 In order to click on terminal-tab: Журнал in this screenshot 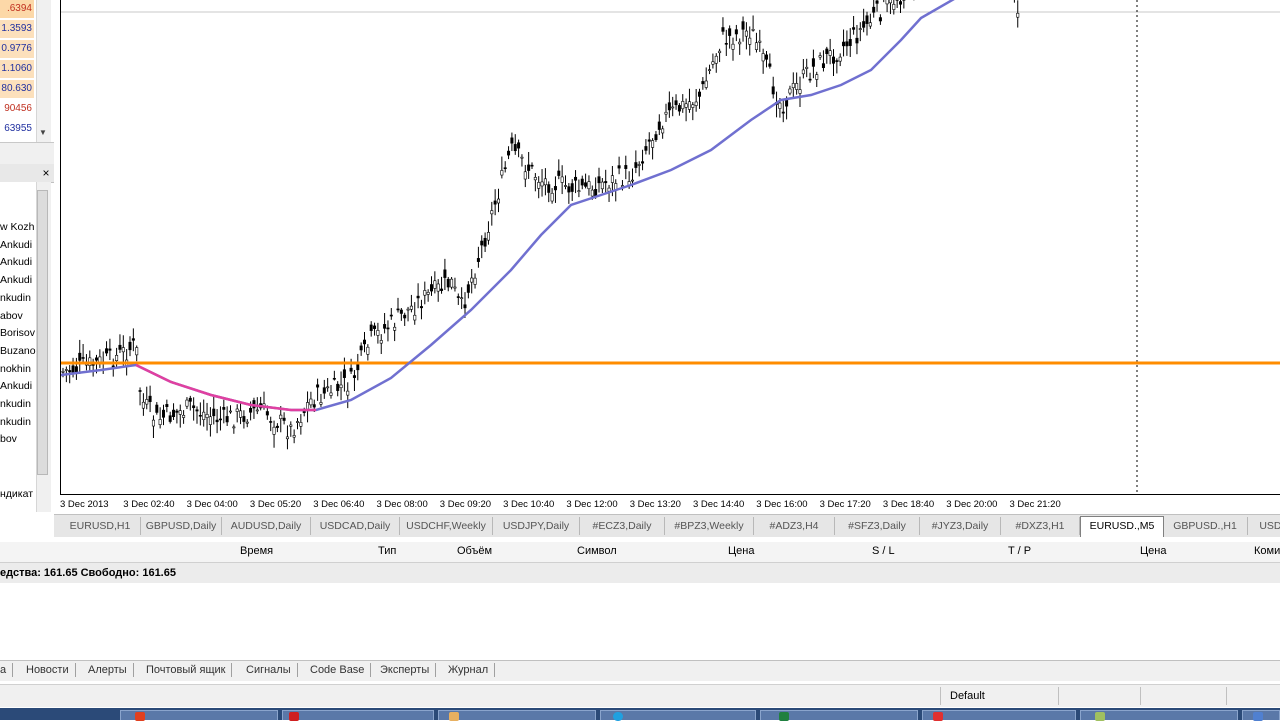, I will do `click(471, 670)`.